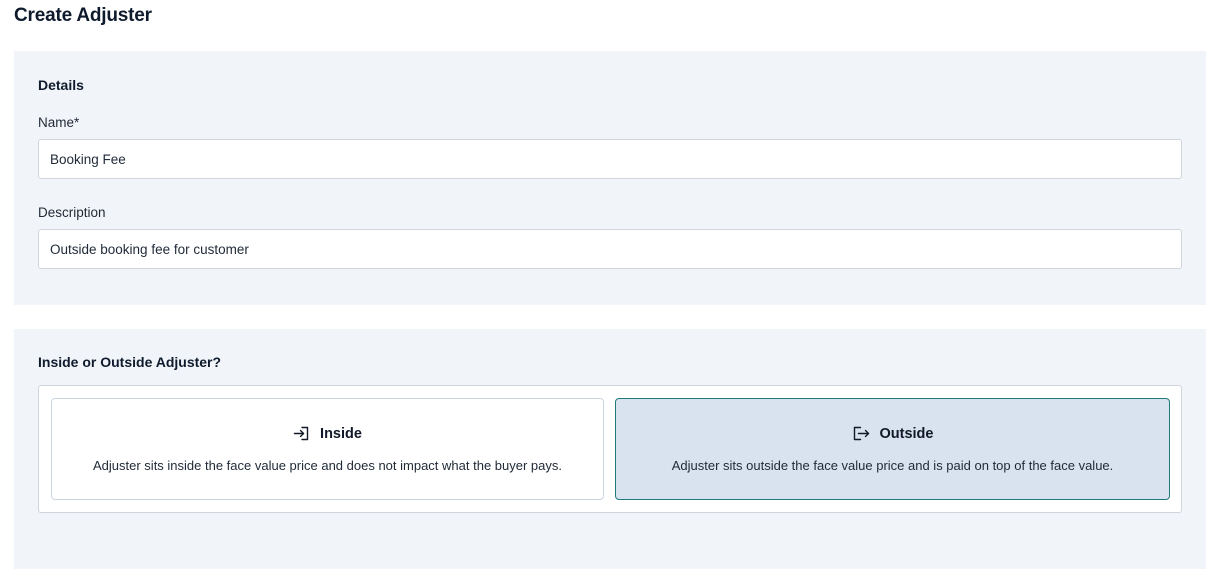 This screenshot has height=586, width=1219. I want to click on name-label: Name*, so click(59, 122).